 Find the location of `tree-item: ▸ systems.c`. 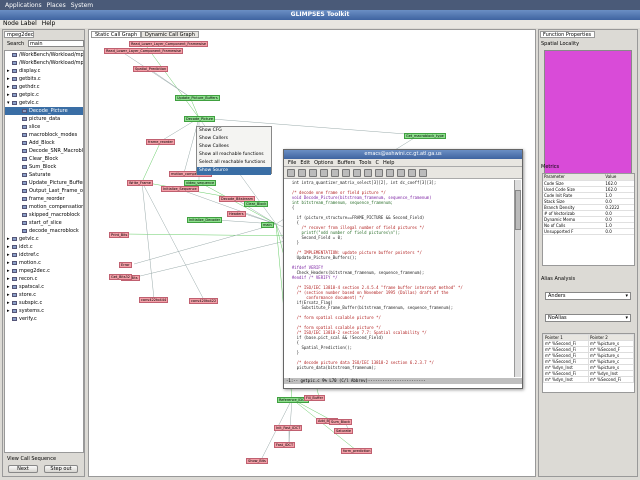

tree-item: ▸ systems.c is located at coordinates (44, 311).